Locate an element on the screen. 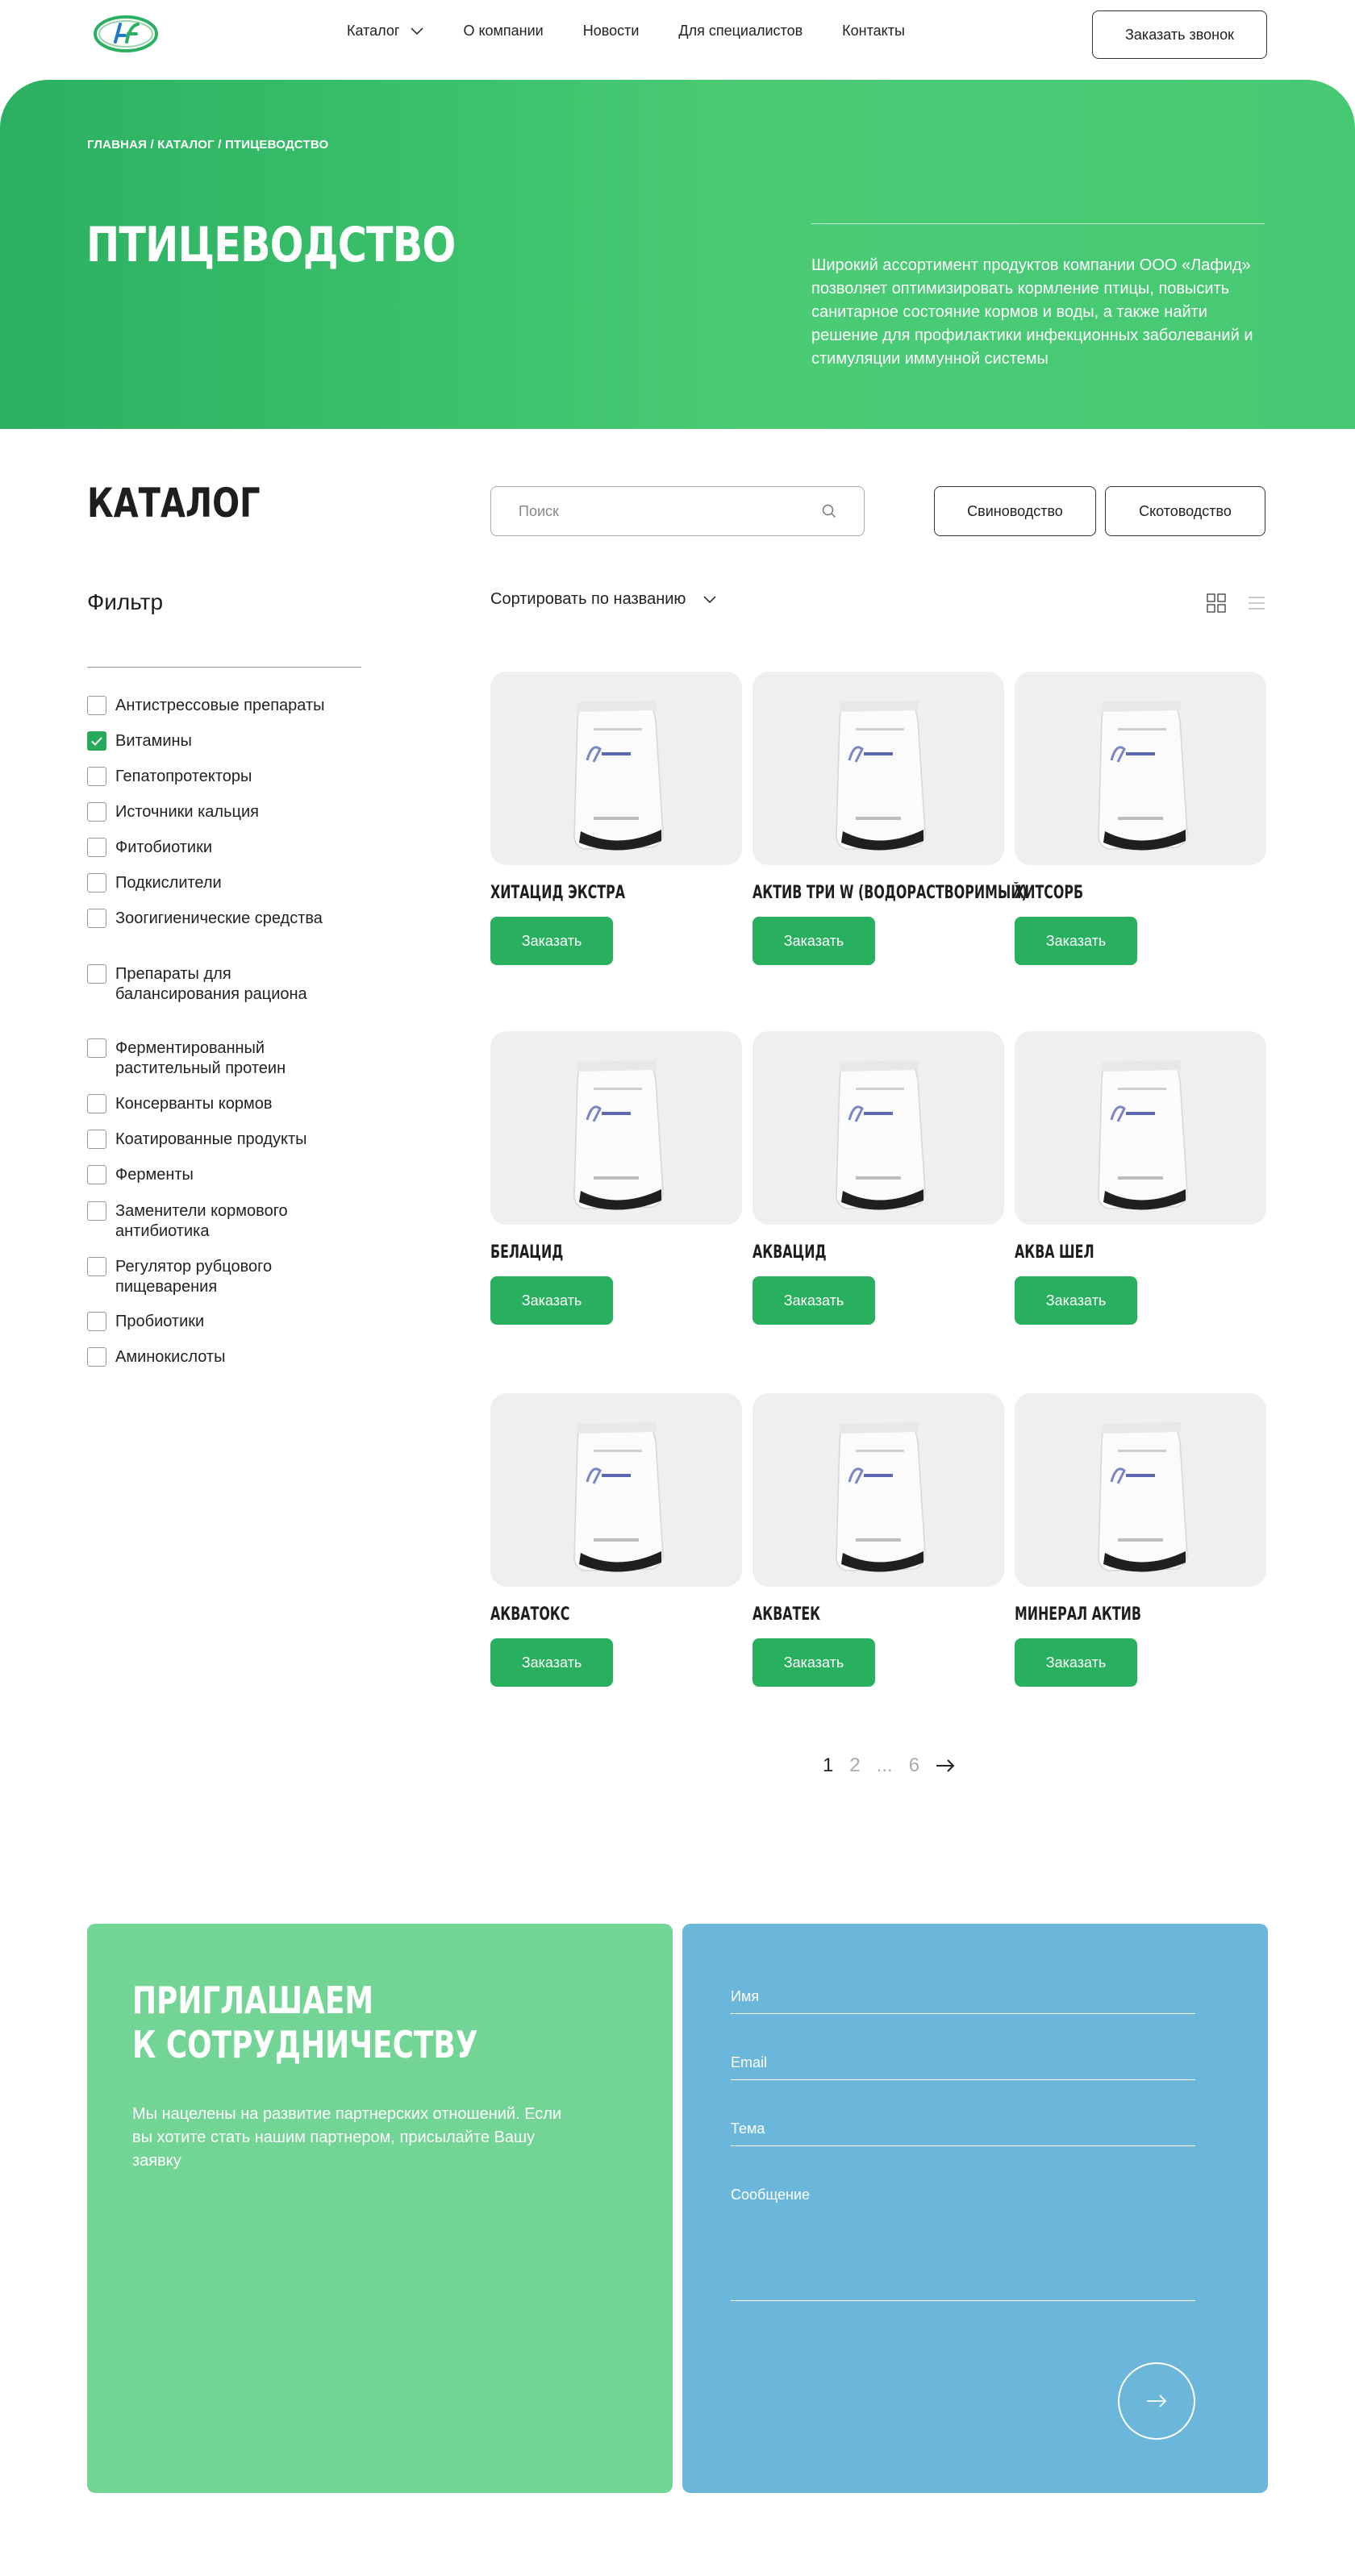  message-field is located at coordinates (963, 2243).